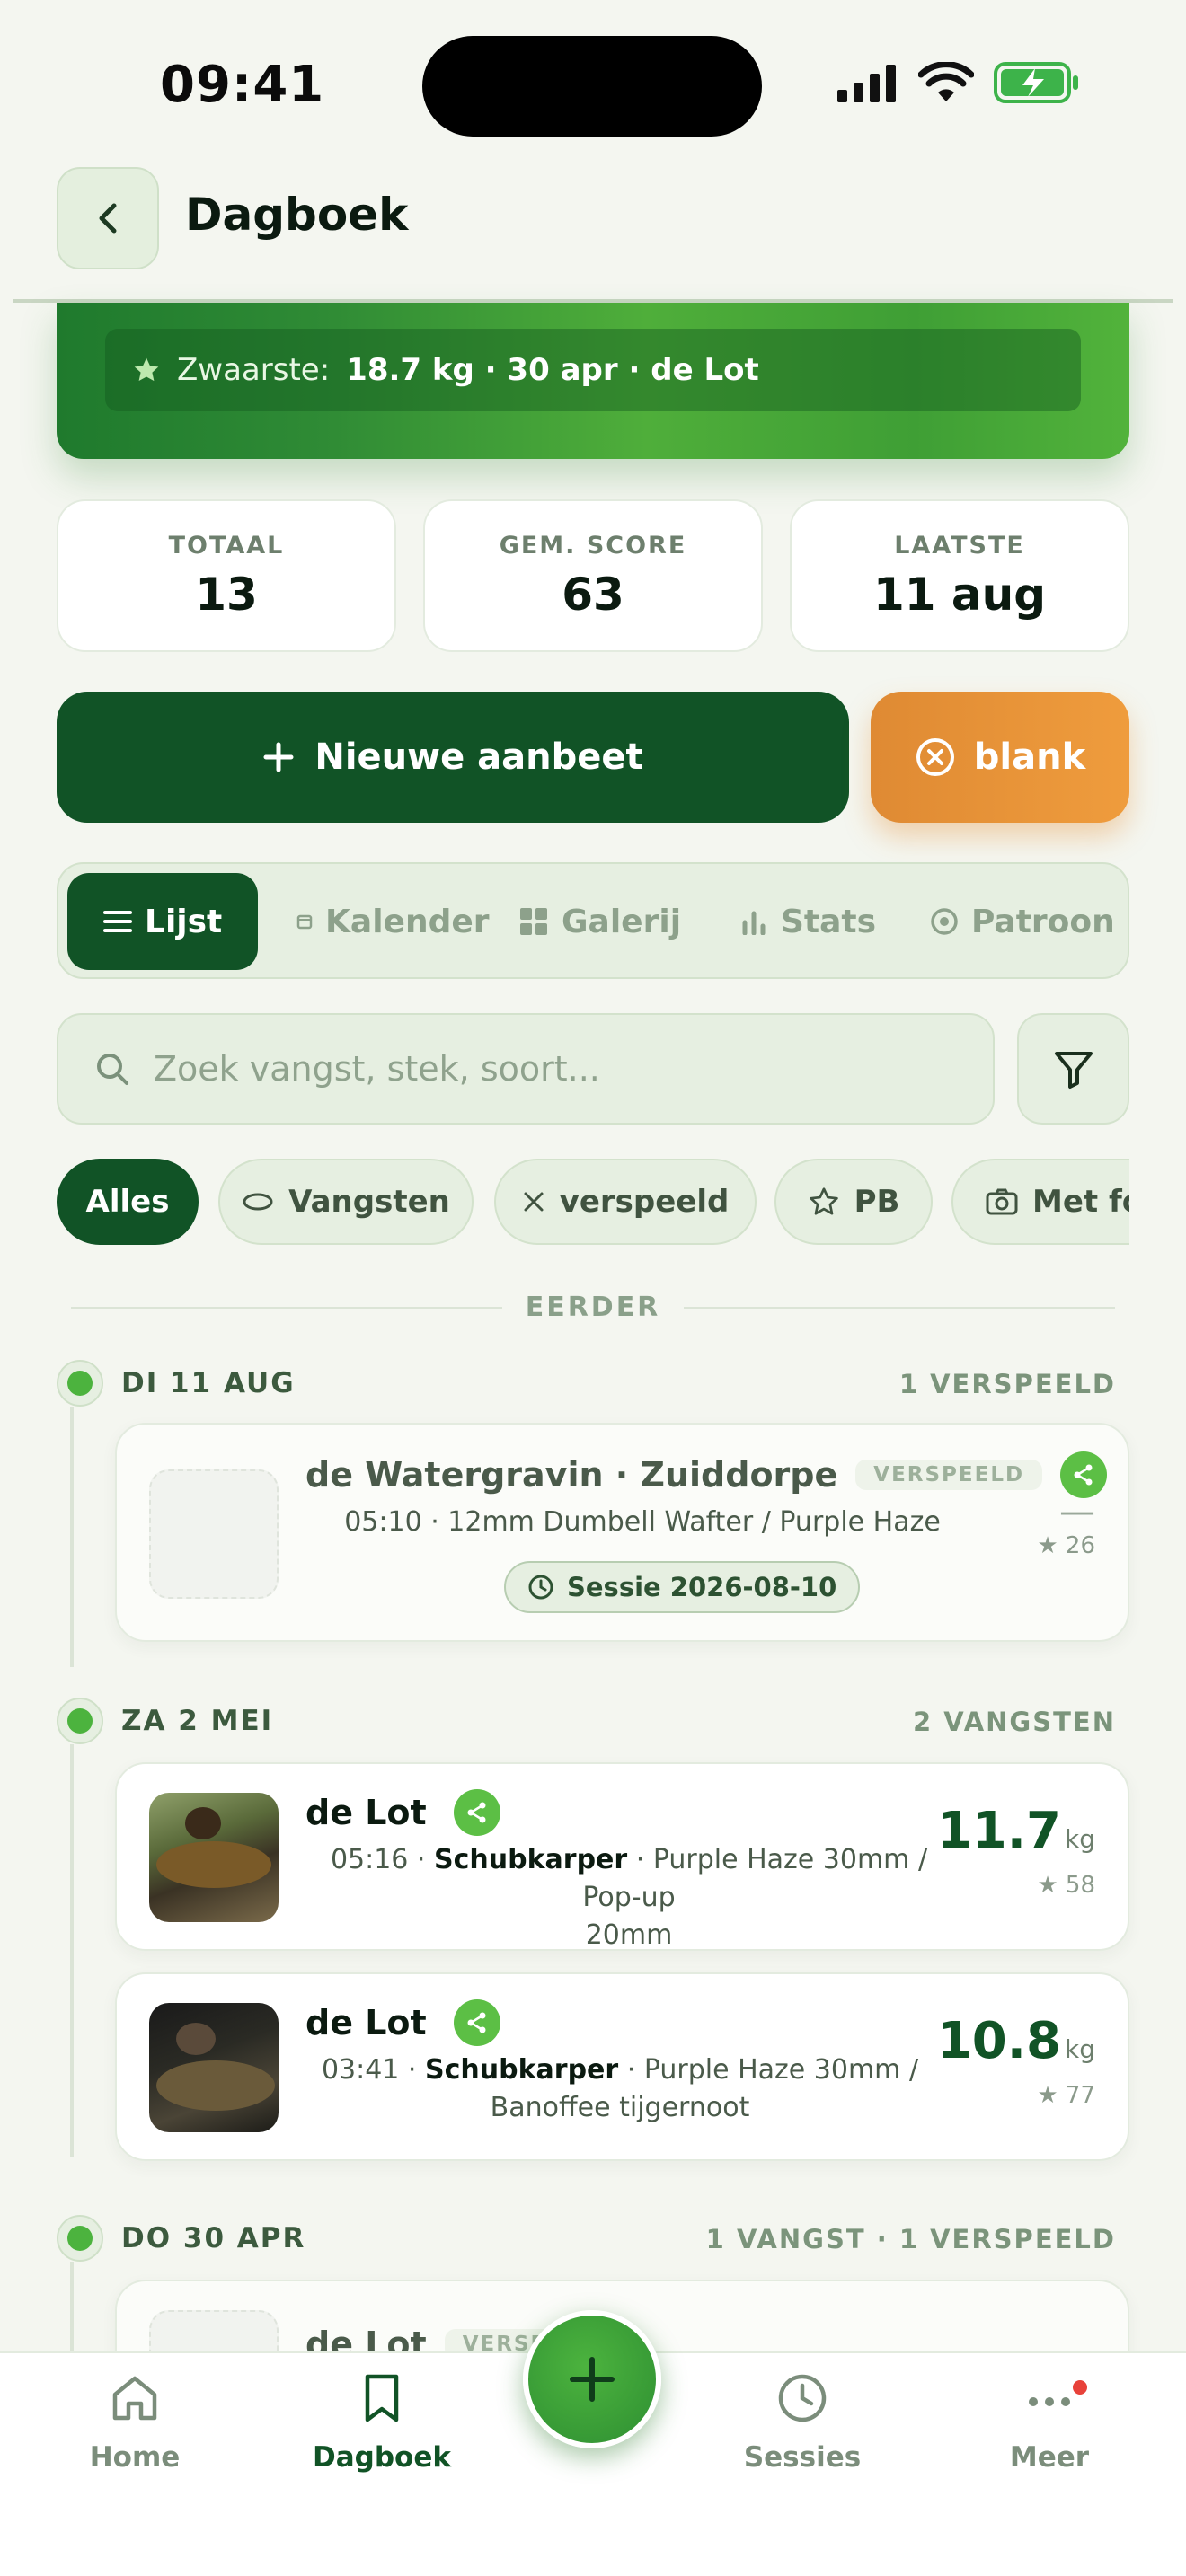  What do you see at coordinates (197, 1721) in the screenshot?
I see `day-label: ZA 2 MEI` at bounding box center [197, 1721].